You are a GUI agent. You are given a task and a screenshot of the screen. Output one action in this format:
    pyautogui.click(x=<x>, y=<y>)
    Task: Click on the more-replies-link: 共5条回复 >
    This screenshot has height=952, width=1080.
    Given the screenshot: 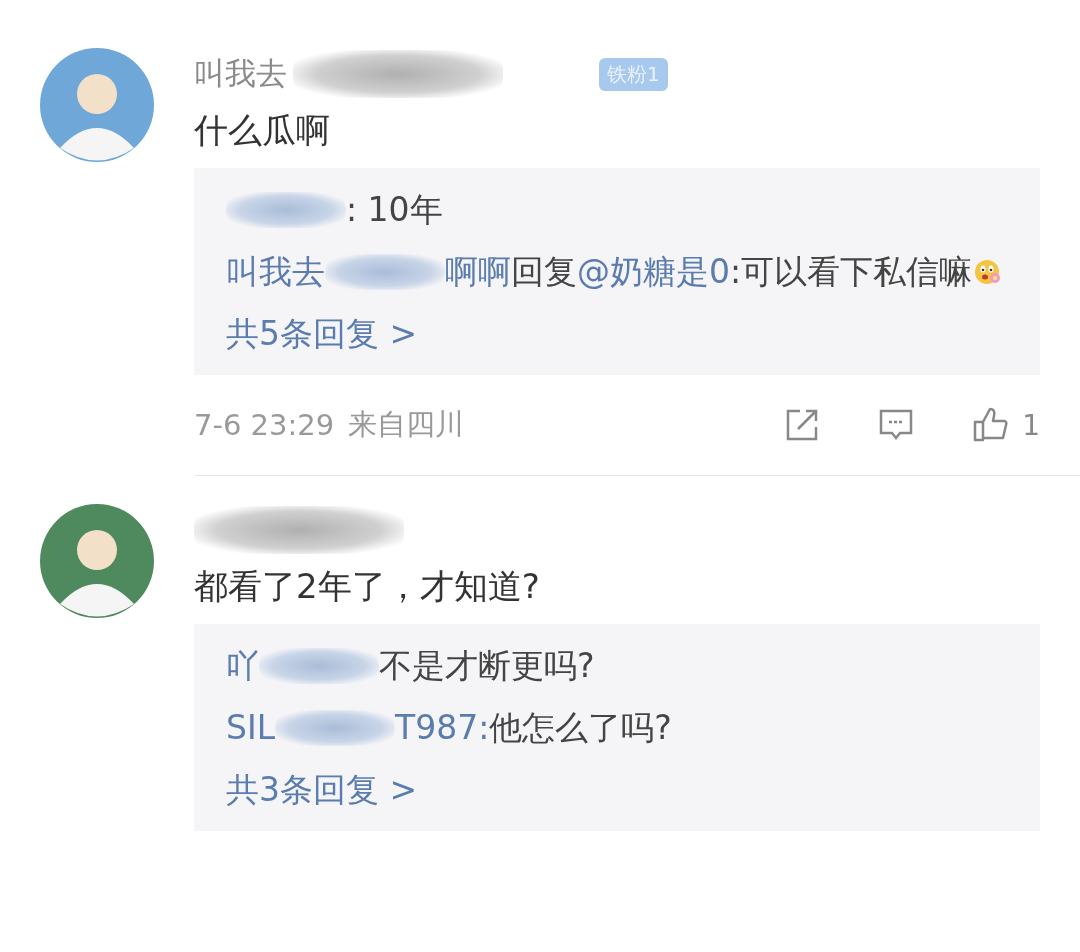 What is the action you would take?
    pyautogui.click(x=617, y=334)
    